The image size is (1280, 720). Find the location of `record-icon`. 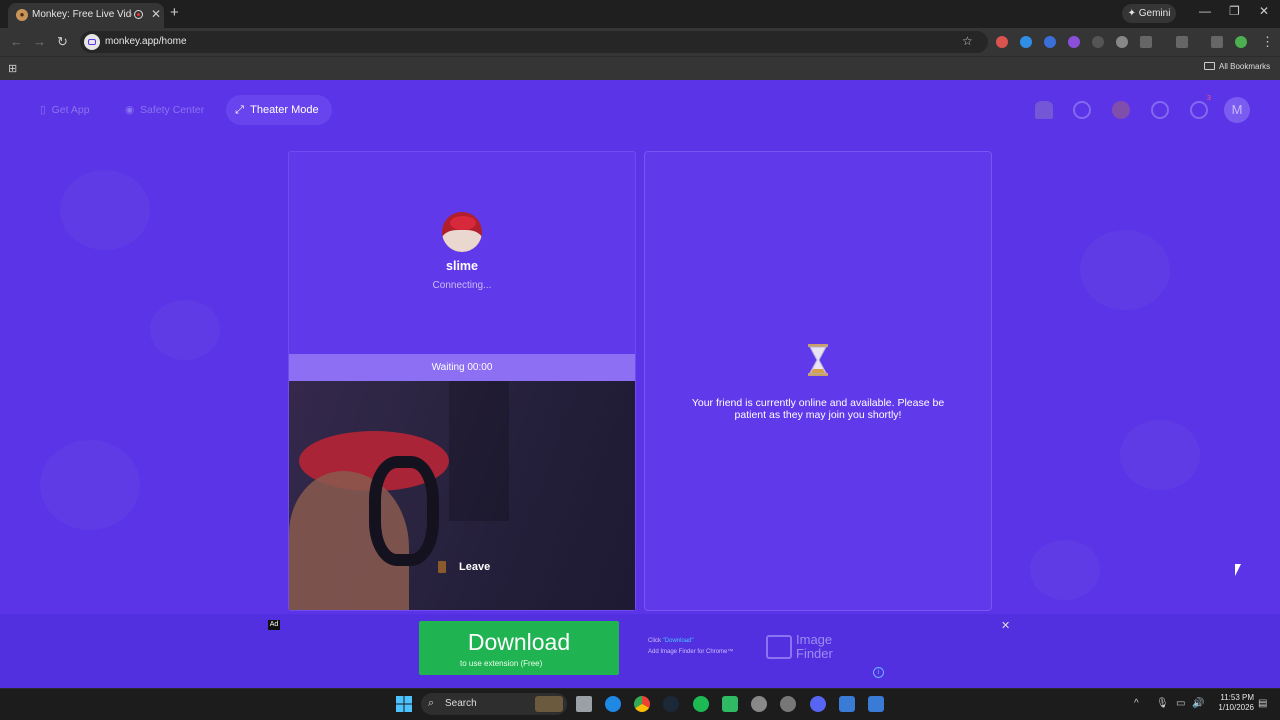

record-icon is located at coordinates (138, 14).